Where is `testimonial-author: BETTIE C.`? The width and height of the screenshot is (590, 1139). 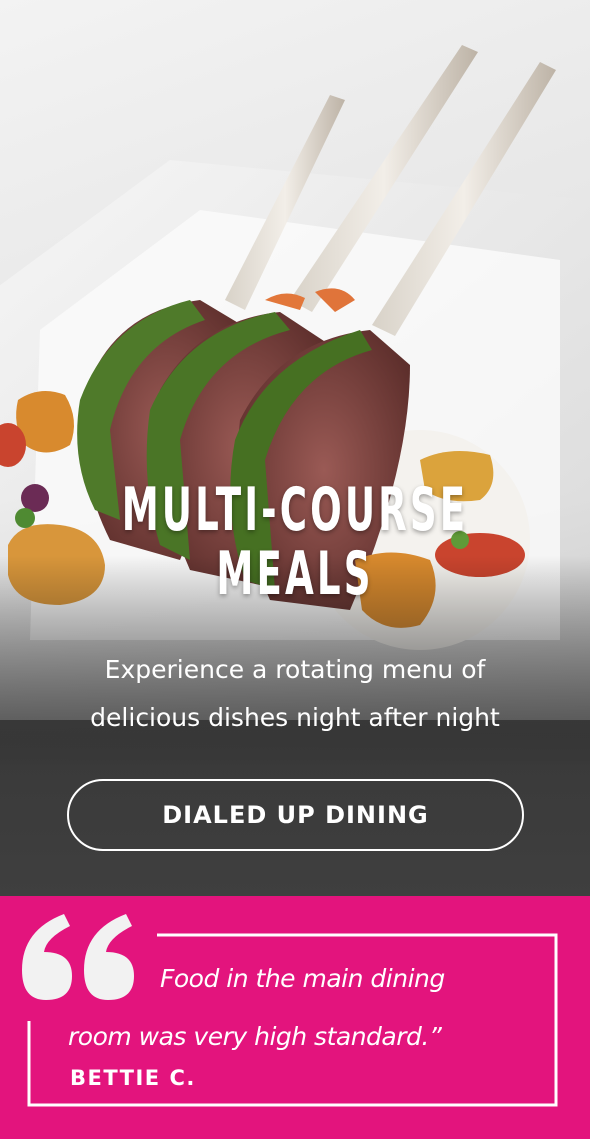
testimonial-author: BETTIE C. is located at coordinates (133, 1078).